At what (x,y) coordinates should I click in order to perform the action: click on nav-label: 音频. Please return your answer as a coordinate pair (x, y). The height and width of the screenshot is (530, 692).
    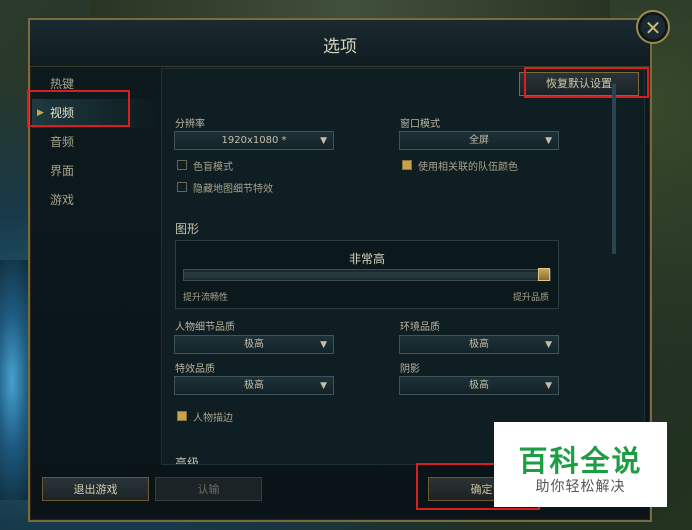
    Looking at the image, I should click on (62, 142).